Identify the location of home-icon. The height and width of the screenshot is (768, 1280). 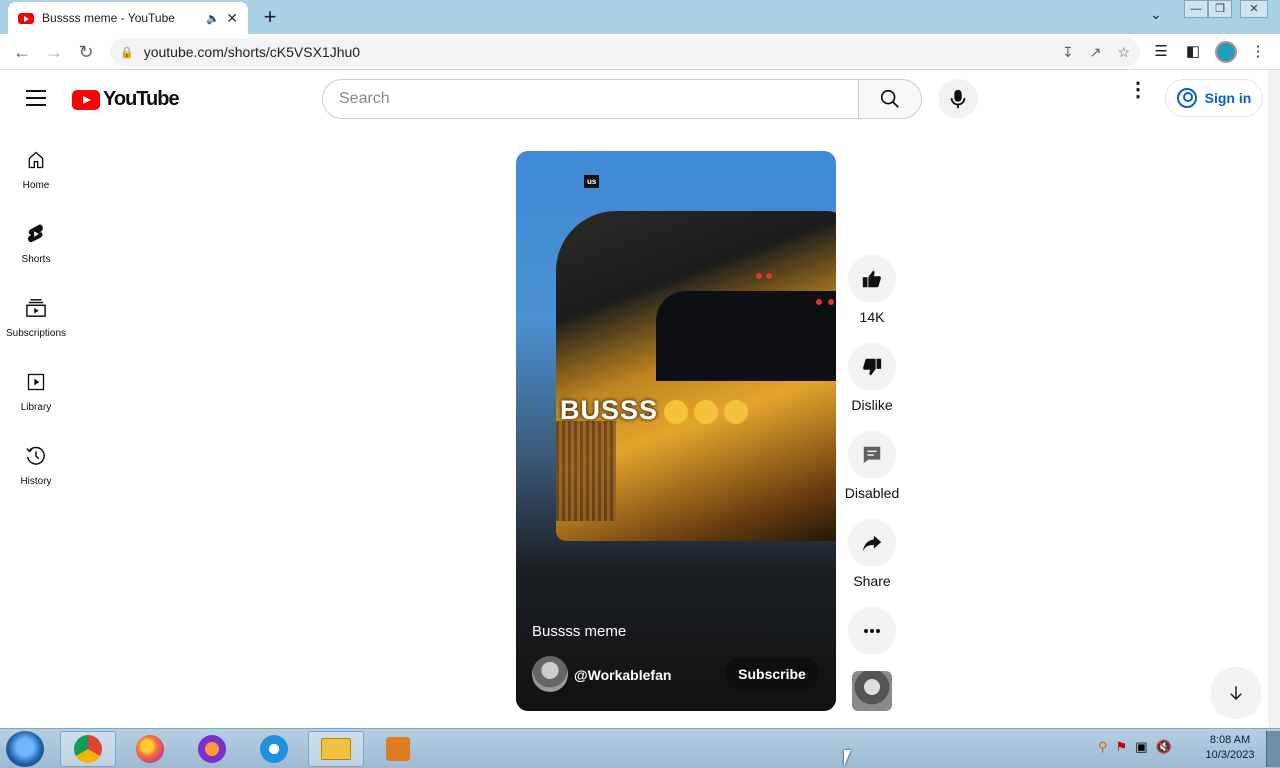
(36, 160).